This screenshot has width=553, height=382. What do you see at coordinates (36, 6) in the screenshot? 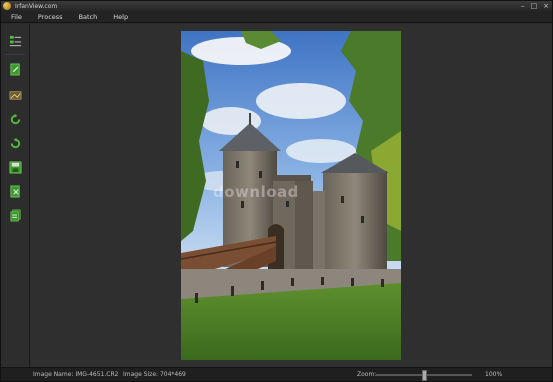
I see `window-title: IrfanView.com` at bounding box center [36, 6].